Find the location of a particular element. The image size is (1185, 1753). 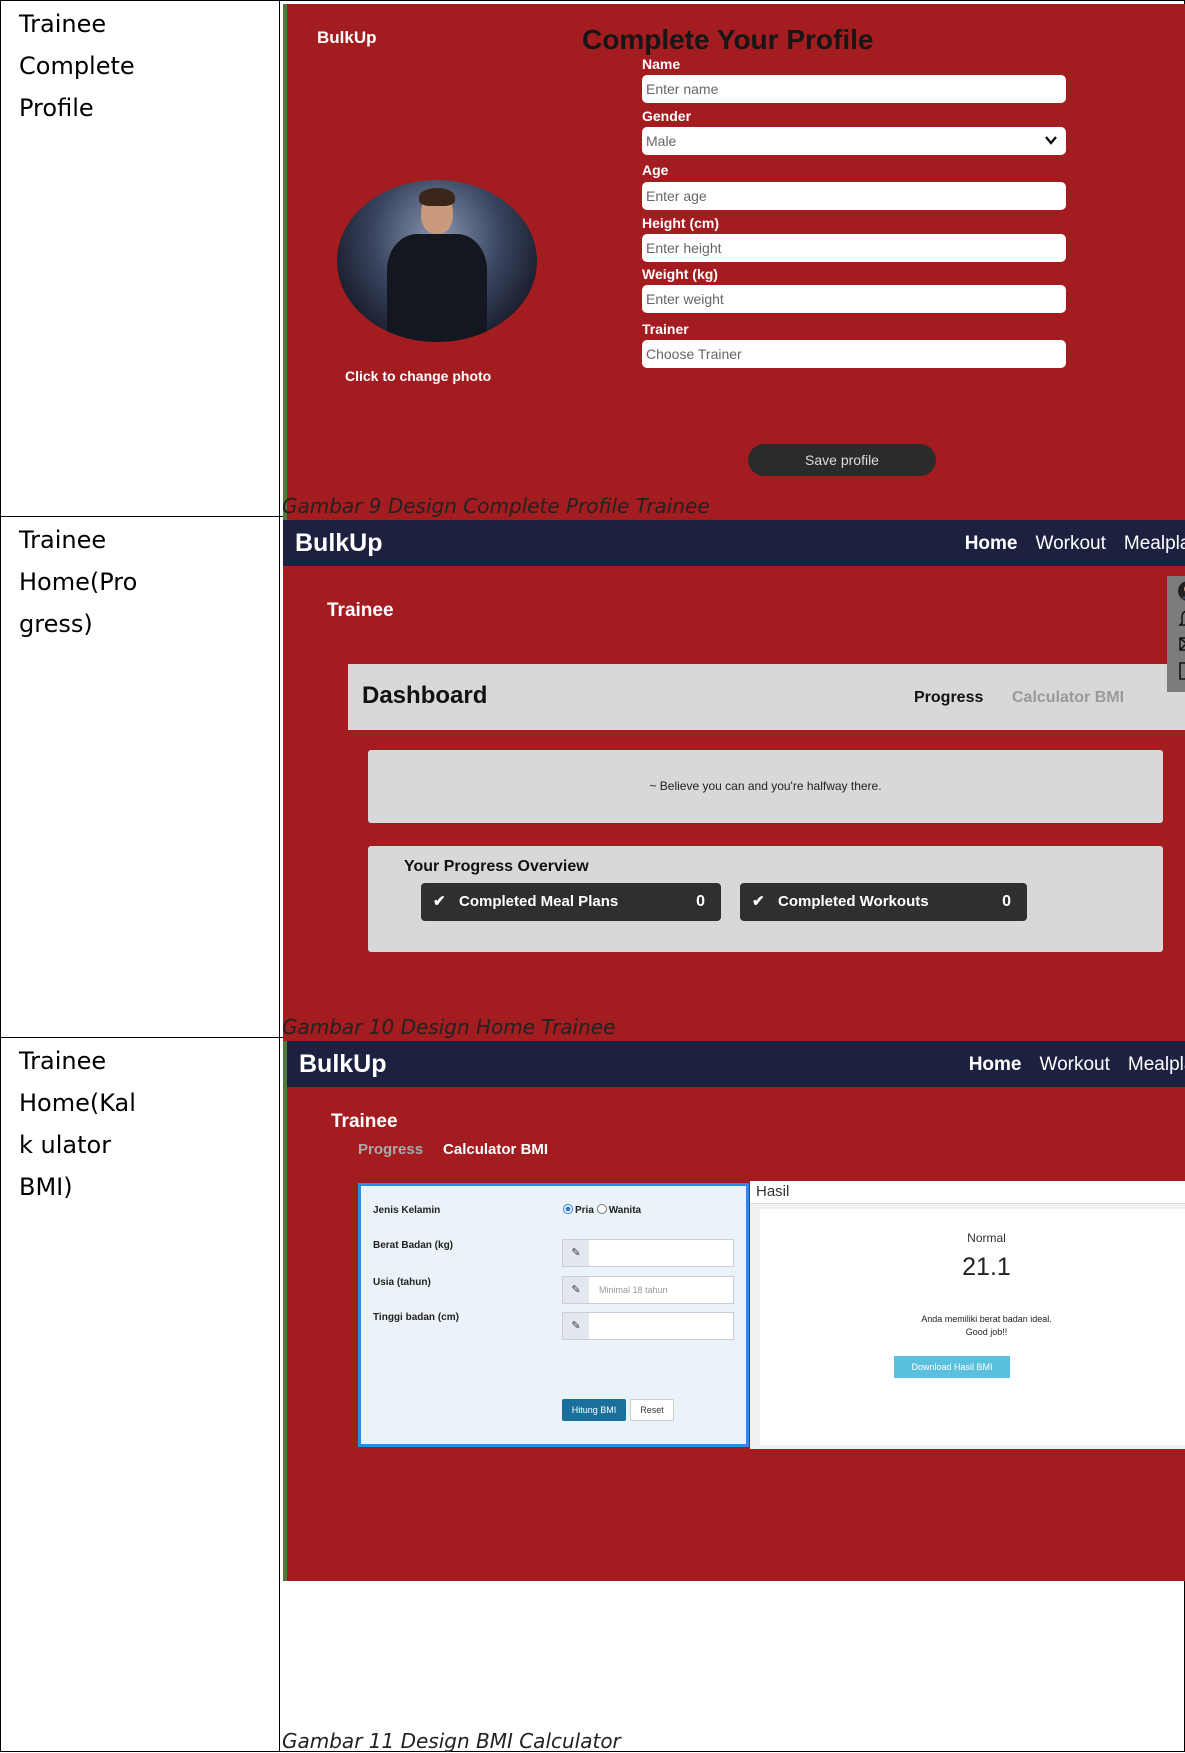

dashboard-title: Dashboard is located at coordinates (425, 695).